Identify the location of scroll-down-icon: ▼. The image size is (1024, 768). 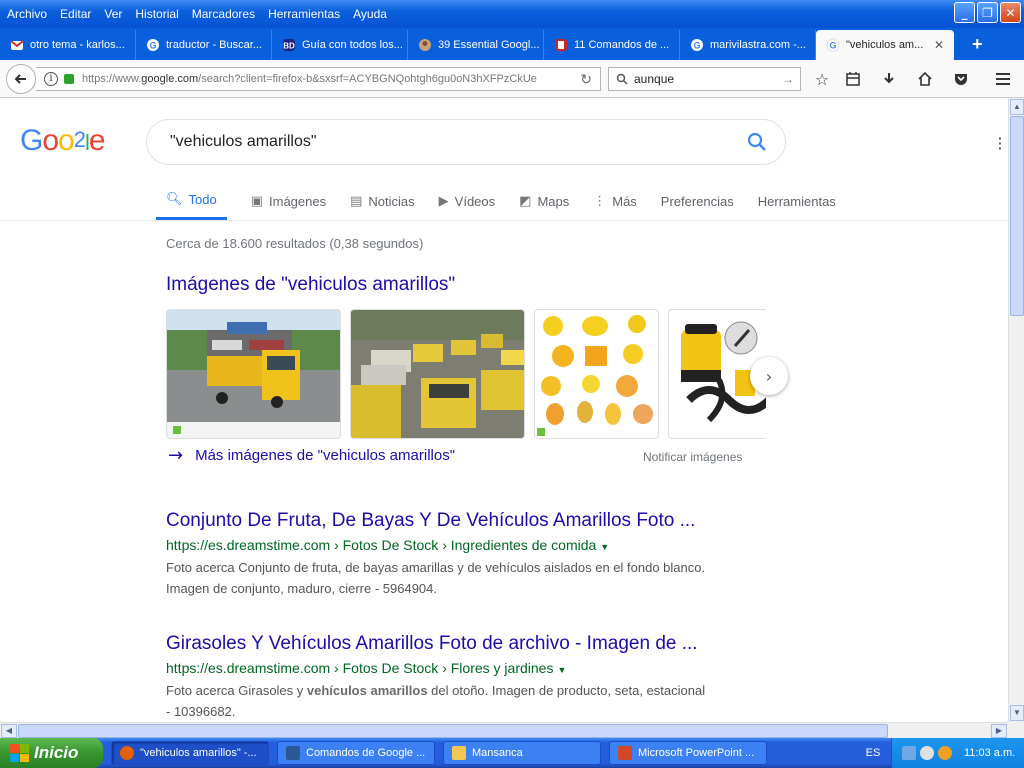
(1017, 713).